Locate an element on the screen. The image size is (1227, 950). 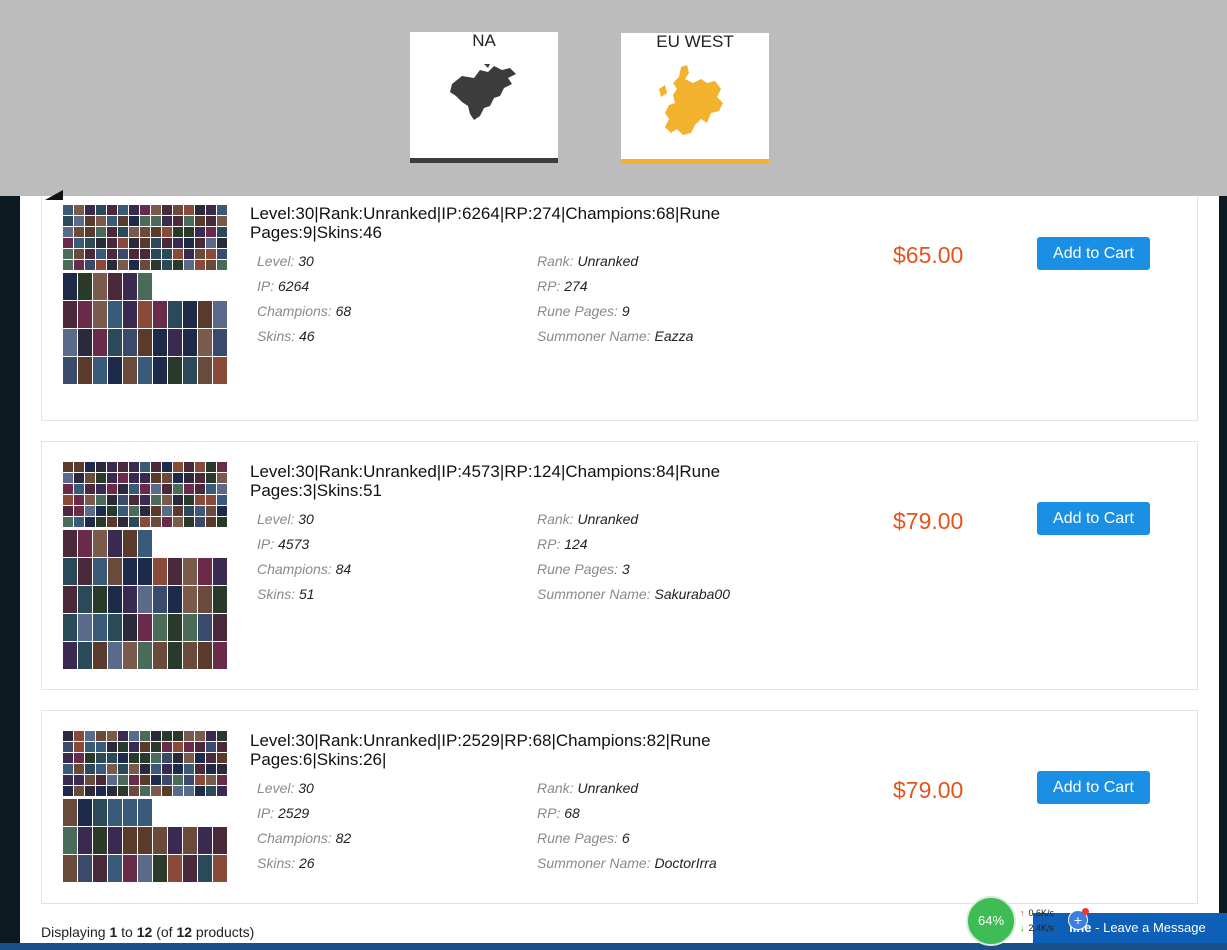
skins-attr: Skins: 26 is located at coordinates (286, 863).